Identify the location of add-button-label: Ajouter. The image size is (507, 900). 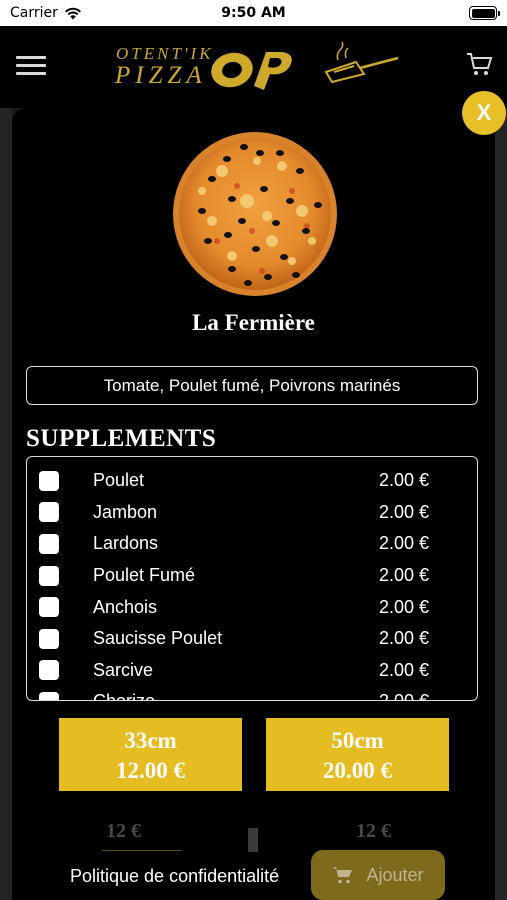
(395, 874).